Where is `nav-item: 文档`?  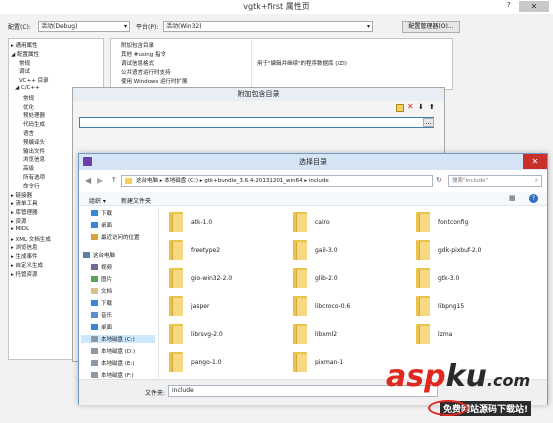
nav-item: 文档 is located at coordinates (101, 291).